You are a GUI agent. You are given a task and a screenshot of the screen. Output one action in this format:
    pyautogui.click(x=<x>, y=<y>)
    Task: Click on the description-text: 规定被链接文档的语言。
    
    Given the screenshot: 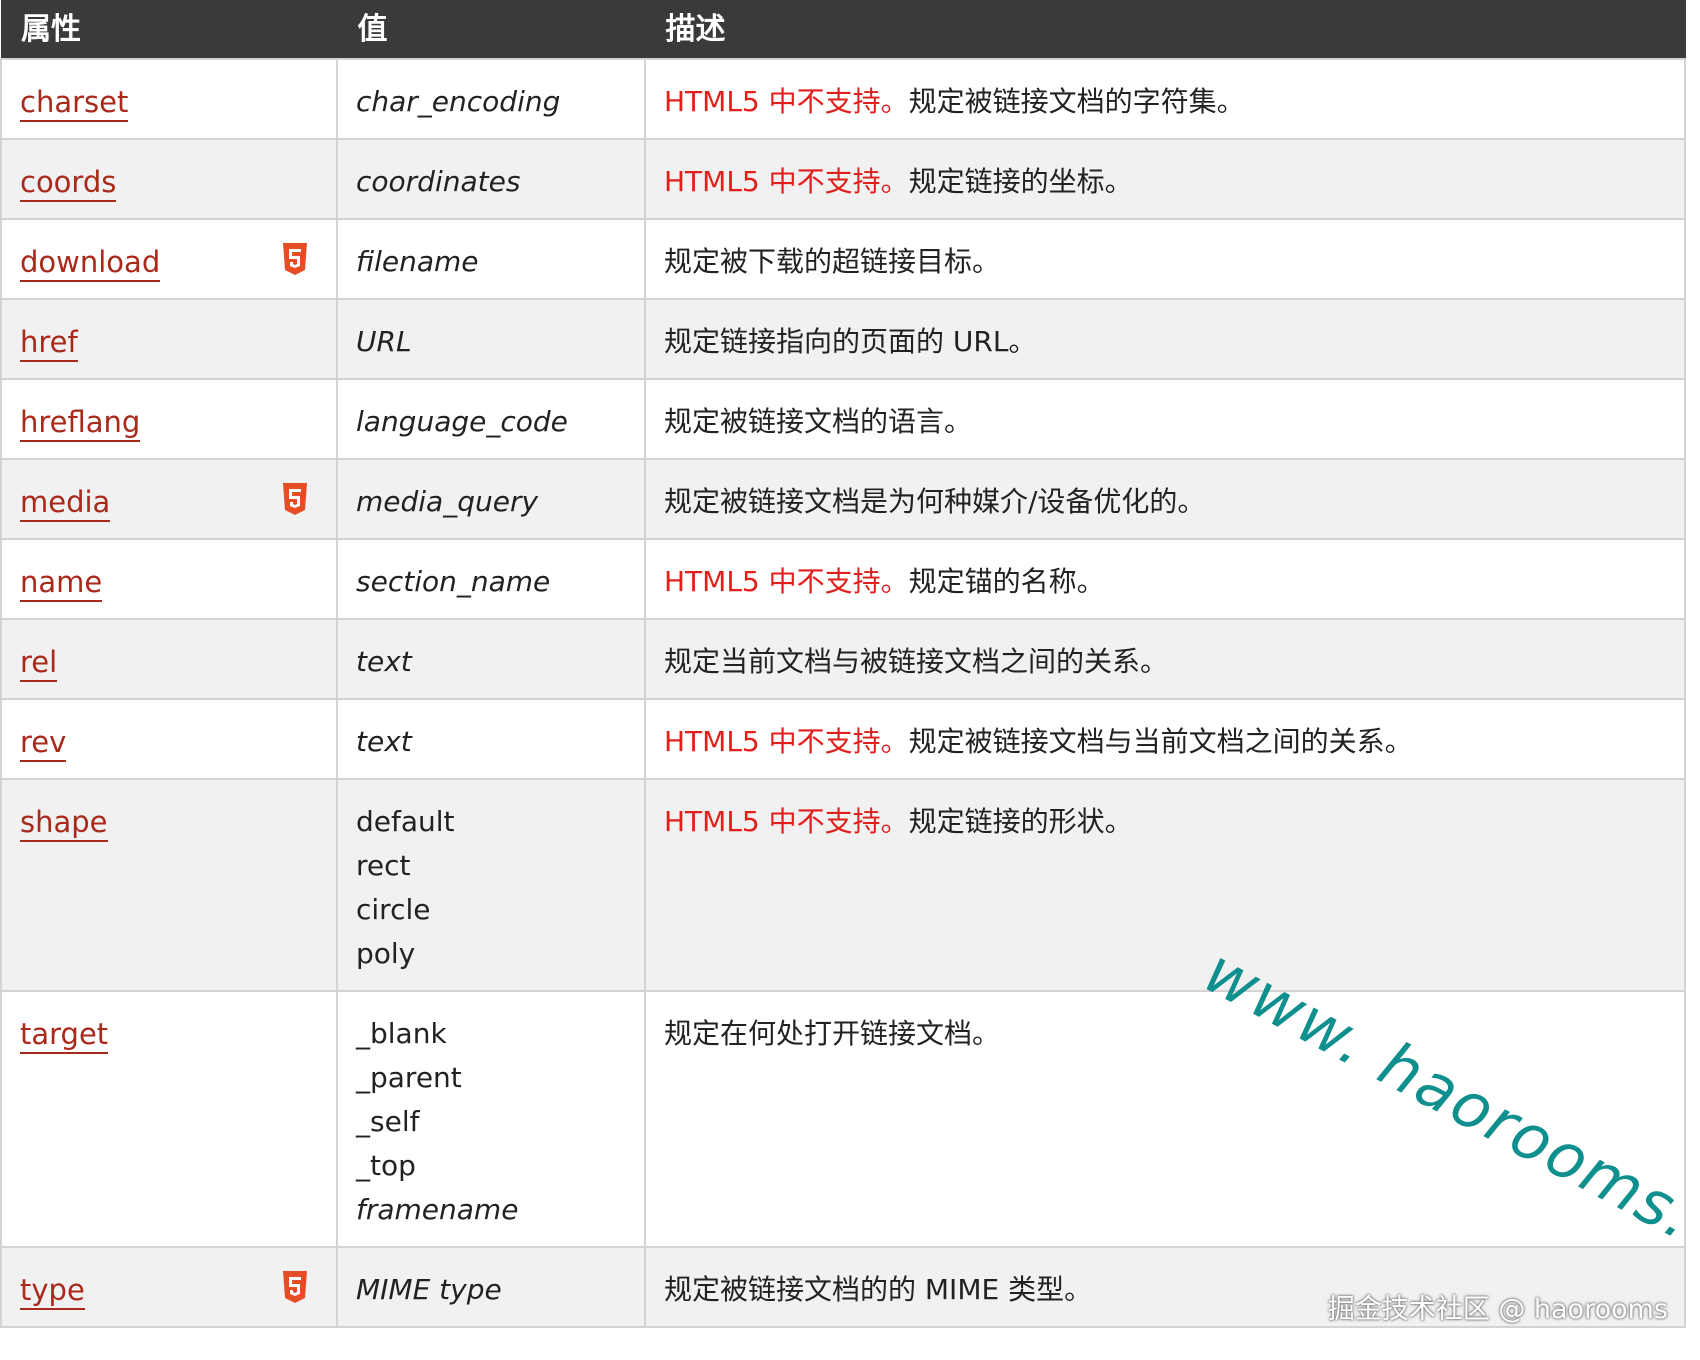 What is the action you would take?
    pyautogui.click(x=818, y=421)
    